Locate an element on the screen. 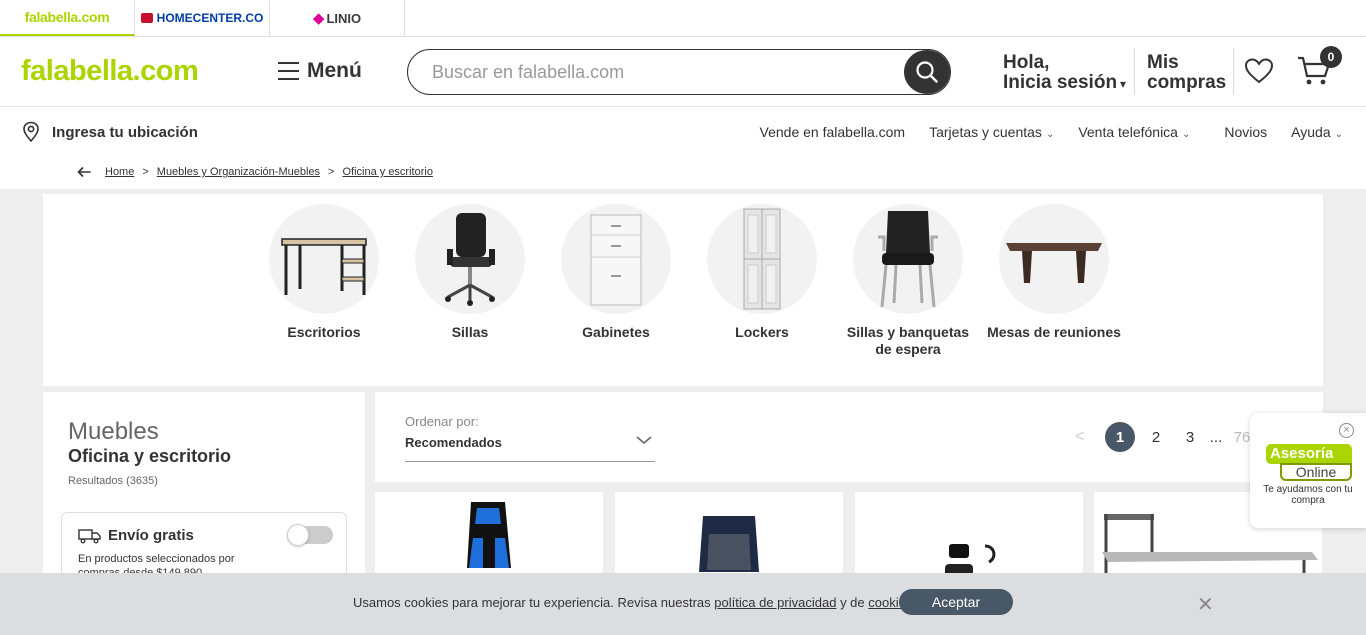 The height and width of the screenshot is (635, 1366). toggle-knob is located at coordinates (298, 535).